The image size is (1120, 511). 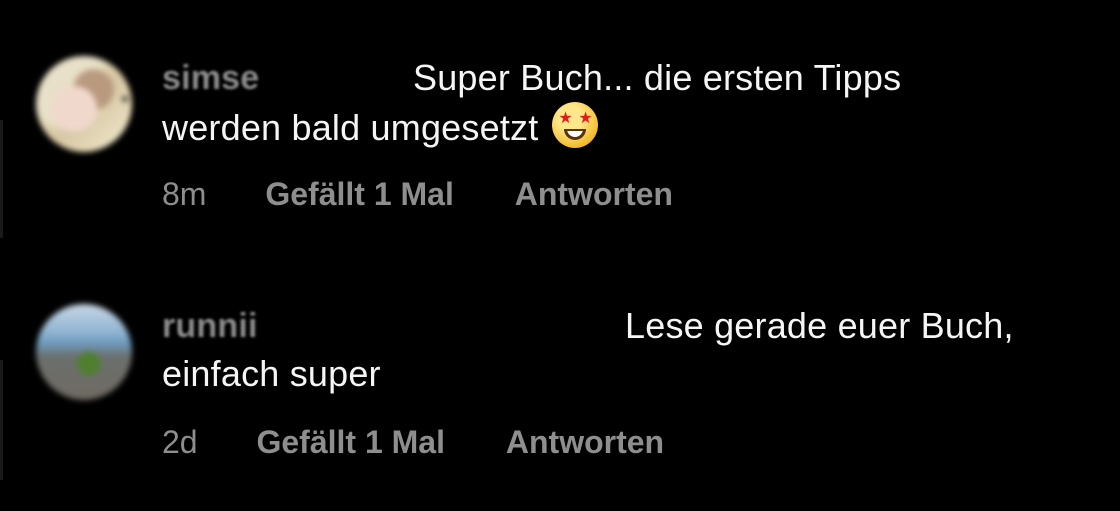 I want to click on comment-text-line1: Lese gerade euer Buch,, so click(x=819, y=325).